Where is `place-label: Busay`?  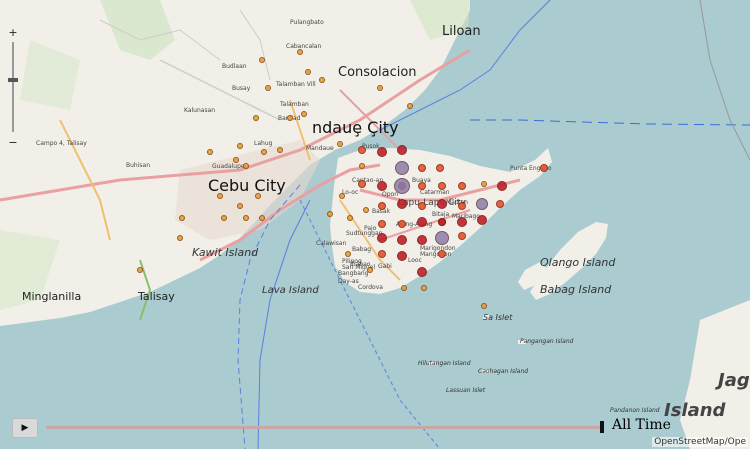
place-label: Busay is located at coordinates (241, 88).